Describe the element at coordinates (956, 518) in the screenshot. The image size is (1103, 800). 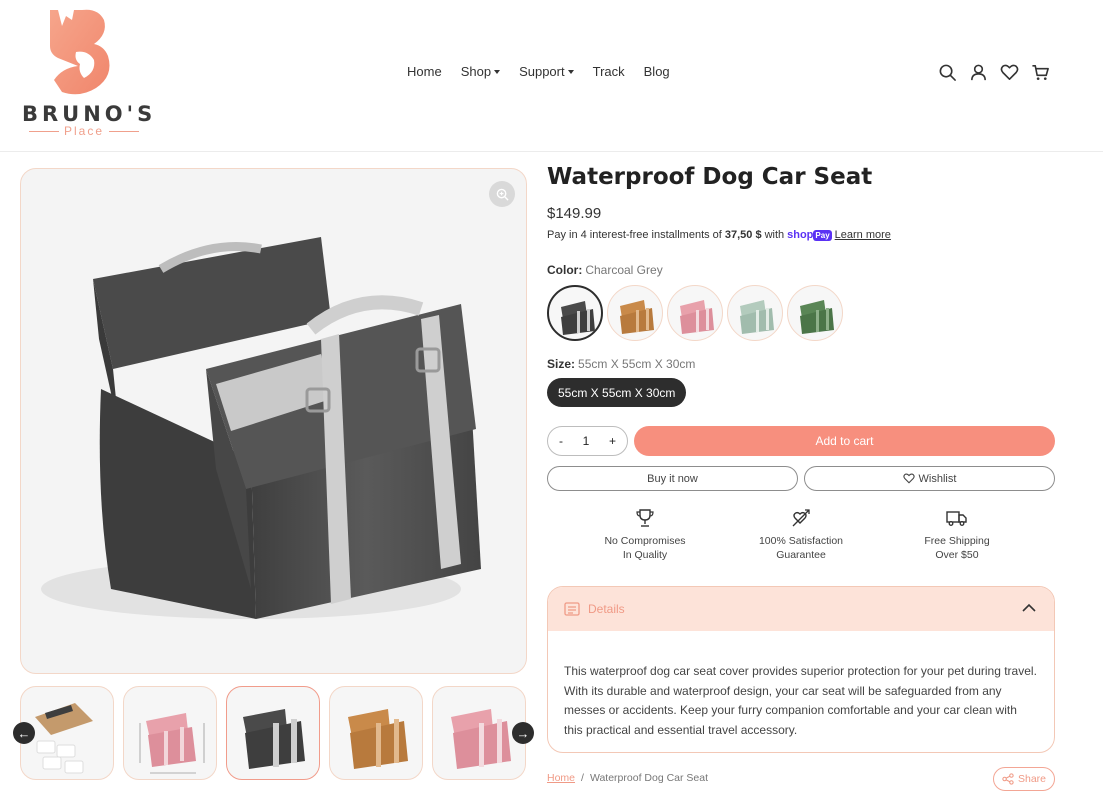
I see `truck-icon` at that location.